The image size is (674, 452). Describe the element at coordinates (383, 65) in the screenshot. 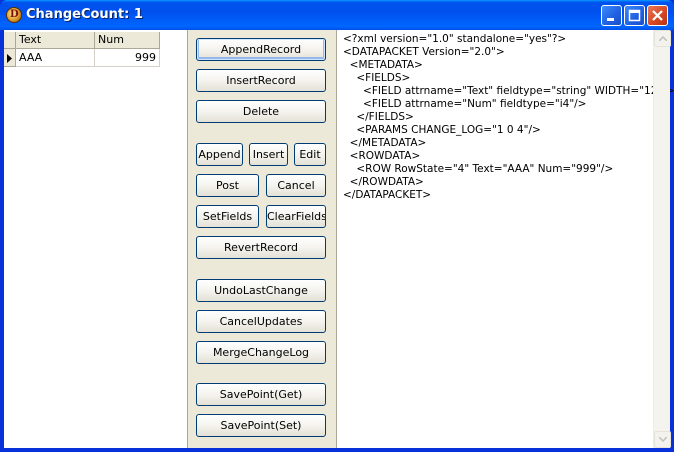

I see `memo-line: <METADATA>` at that location.